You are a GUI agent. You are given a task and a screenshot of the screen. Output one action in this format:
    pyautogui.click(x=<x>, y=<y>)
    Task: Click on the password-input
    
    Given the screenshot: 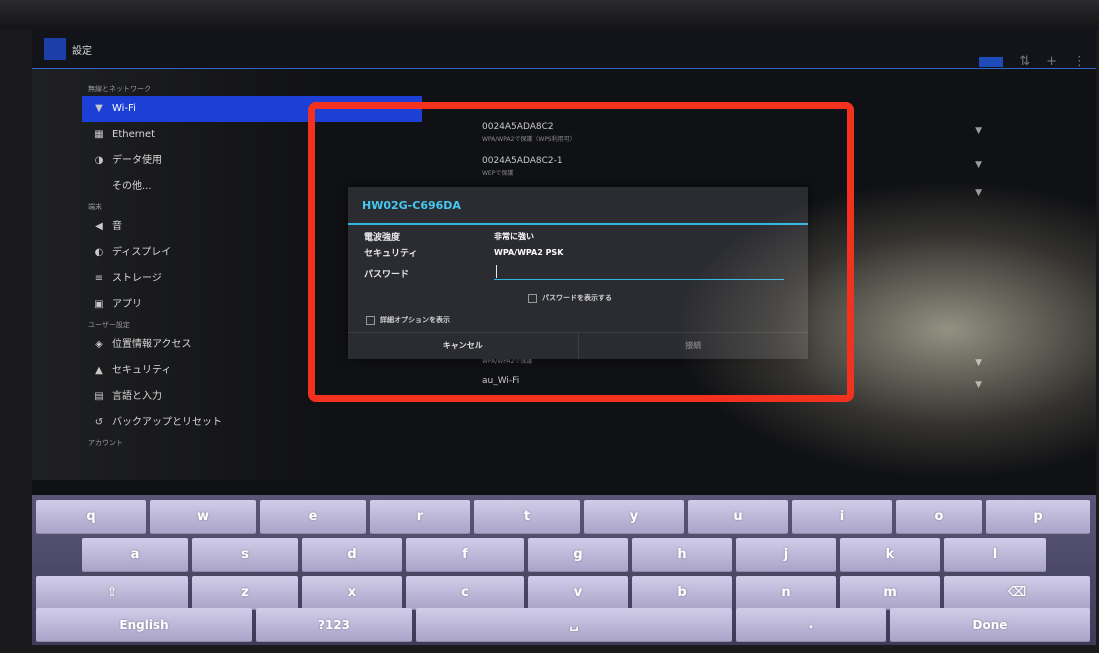 What is the action you would take?
    pyautogui.click(x=639, y=272)
    